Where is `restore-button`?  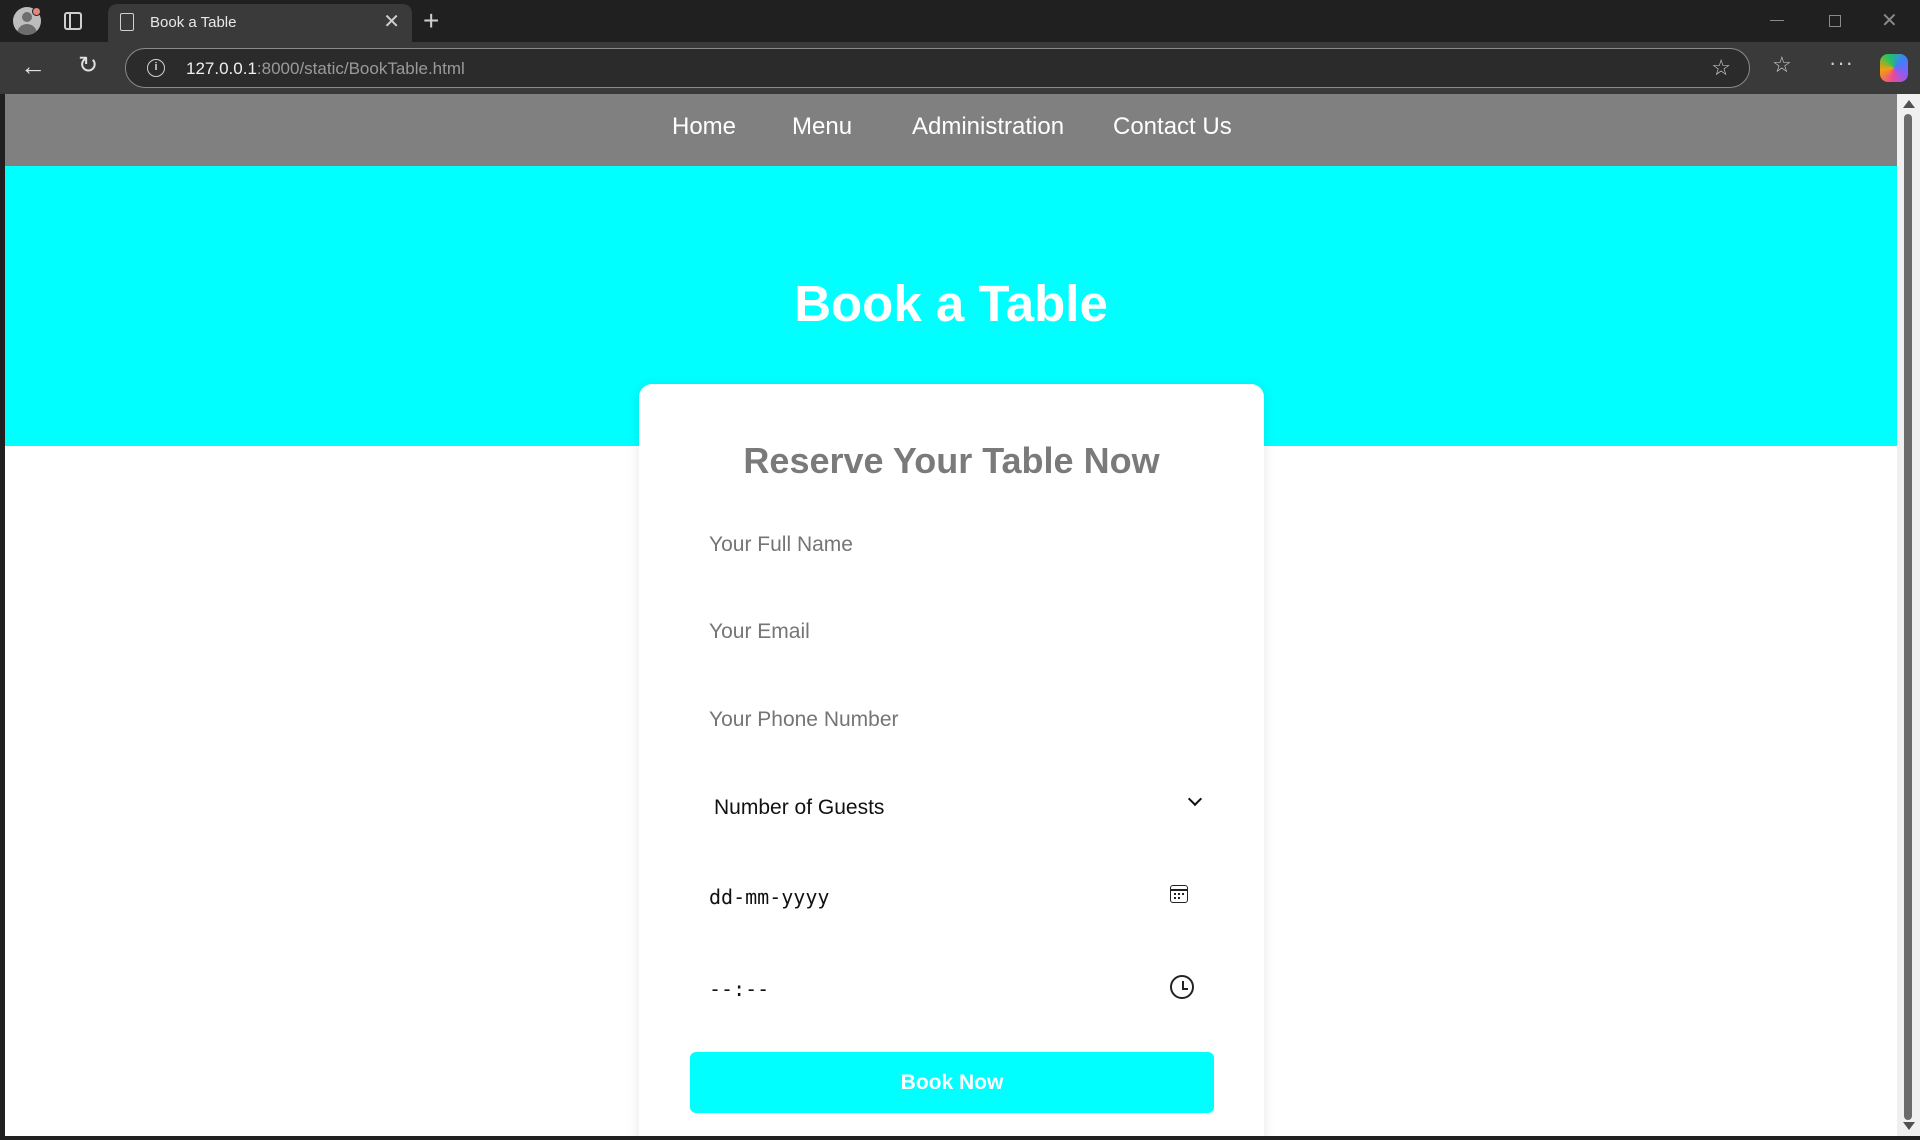 restore-button is located at coordinates (1835, 21).